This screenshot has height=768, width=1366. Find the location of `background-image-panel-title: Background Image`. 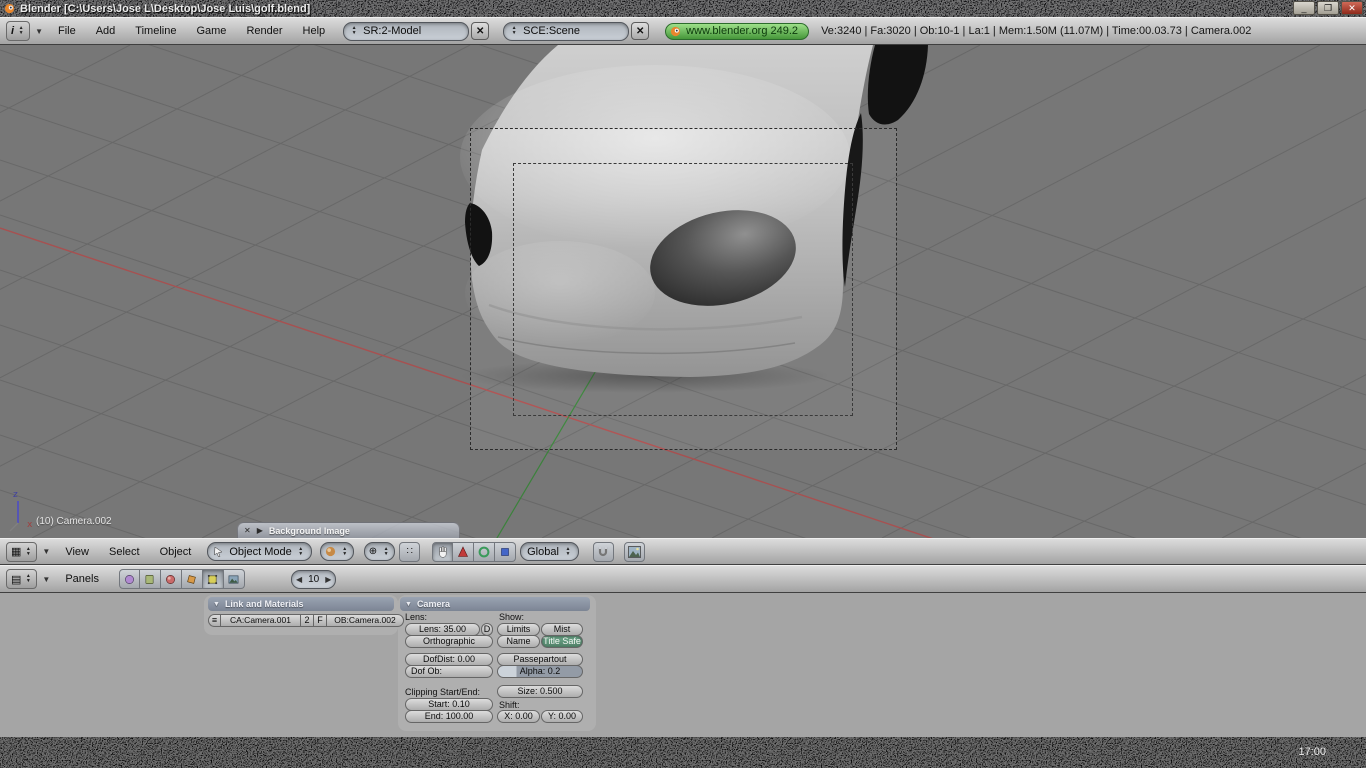

background-image-panel-title: Background Image is located at coordinates (309, 530).